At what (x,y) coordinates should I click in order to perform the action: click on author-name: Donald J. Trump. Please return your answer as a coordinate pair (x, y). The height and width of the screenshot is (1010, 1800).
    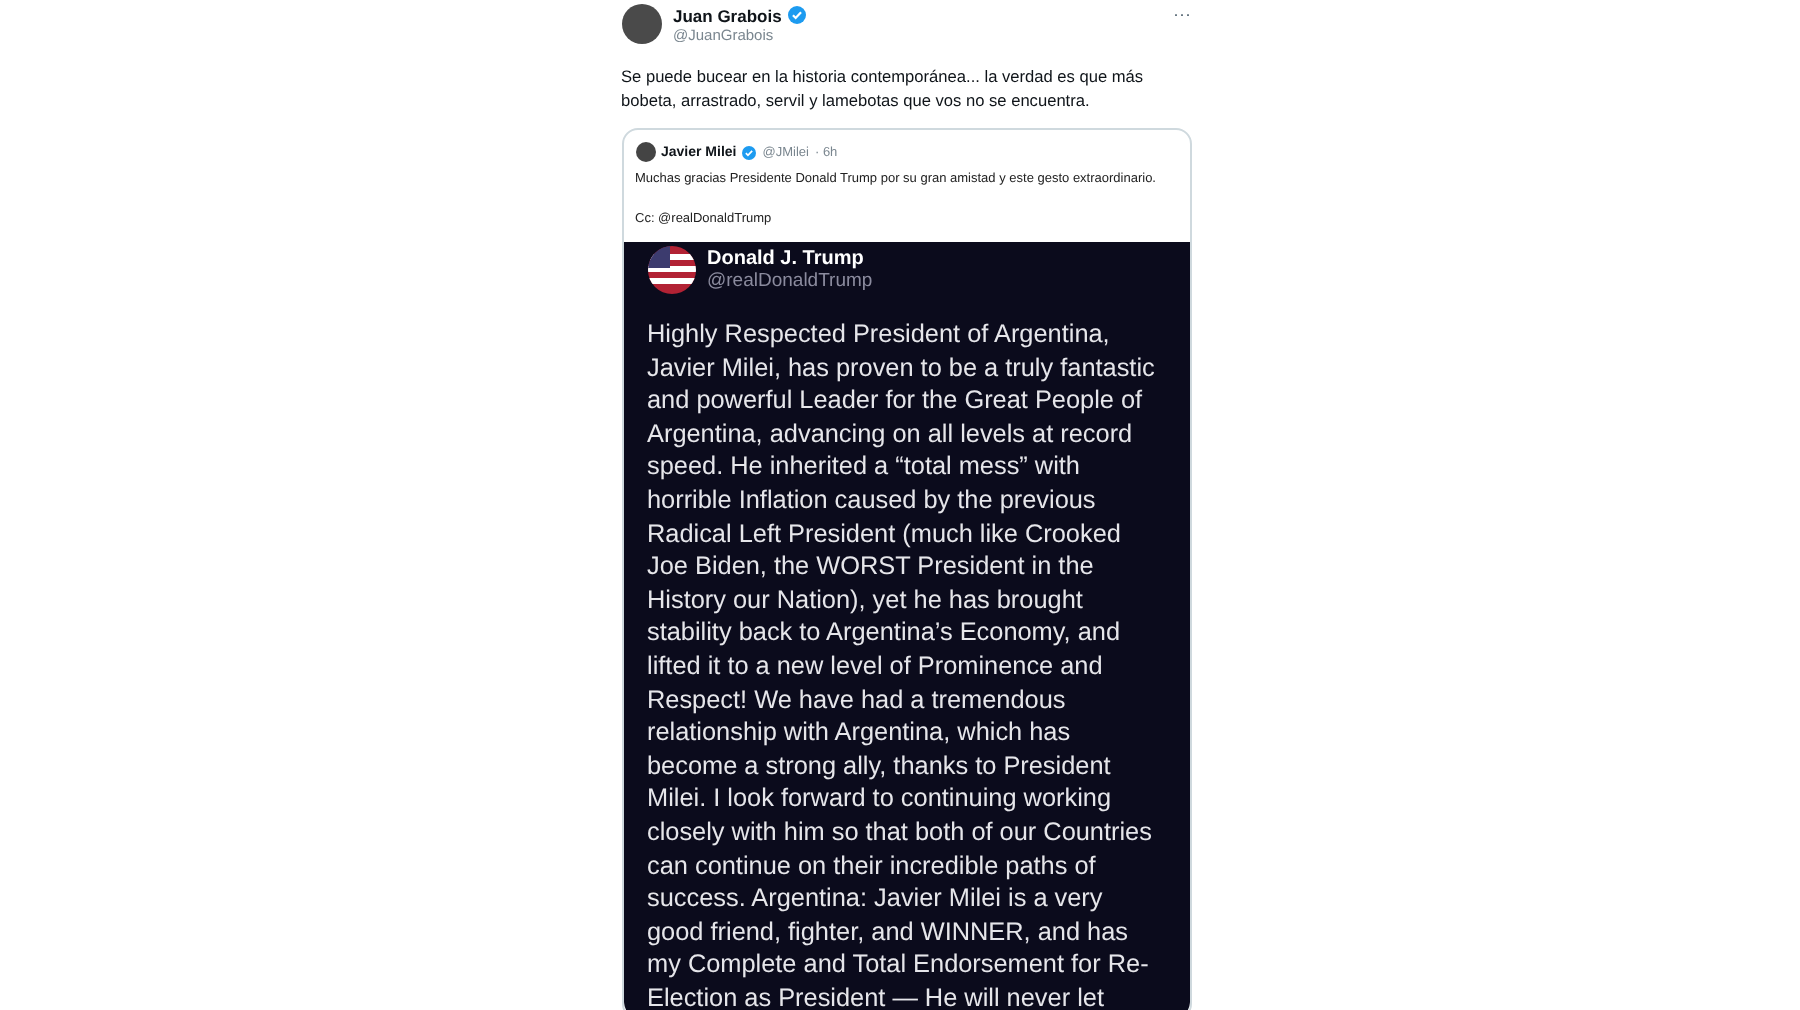
    Looking at the image, I should click on (786, 259).